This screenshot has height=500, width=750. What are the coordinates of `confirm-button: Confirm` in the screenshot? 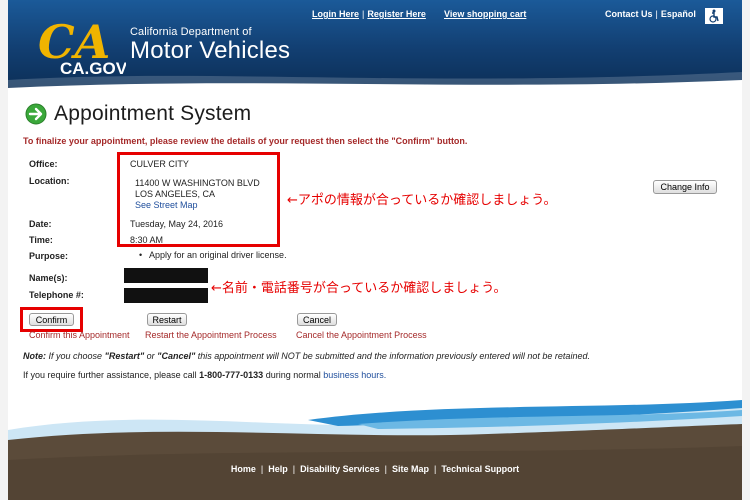 It's located at (51, 319).